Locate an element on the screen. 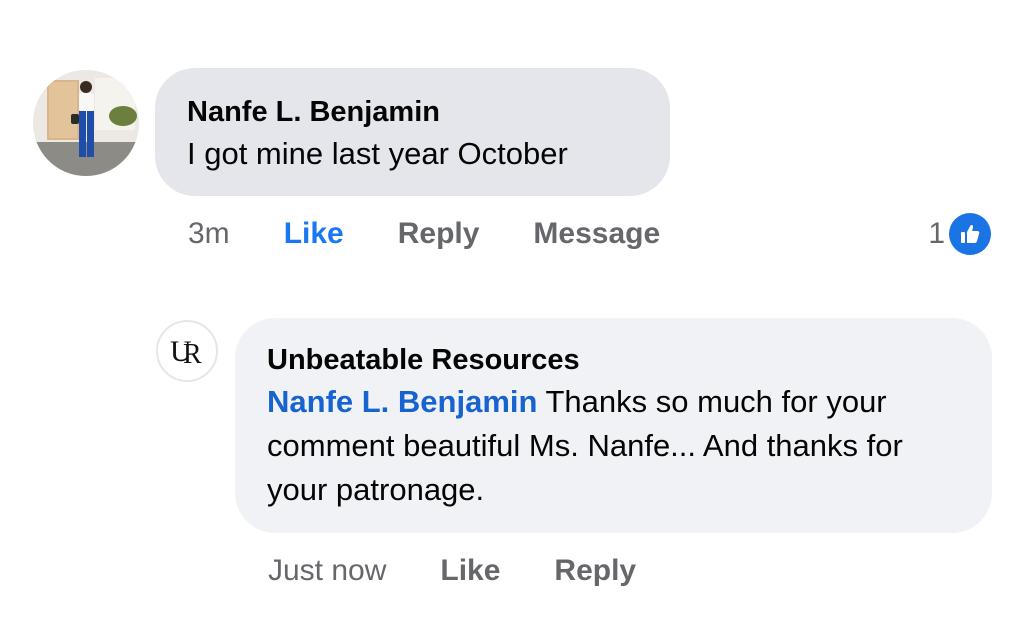 The width and height of the screenshot is (1024, 631). comment-text: I got mine last year October is located at coordinates (377, 153).